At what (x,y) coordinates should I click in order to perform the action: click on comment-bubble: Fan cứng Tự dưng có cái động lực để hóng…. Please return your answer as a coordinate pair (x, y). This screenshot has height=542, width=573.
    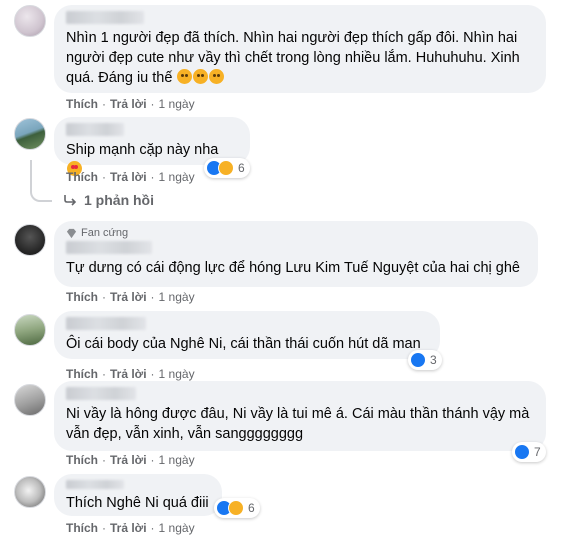
    Looking at the image, I should click on (296, 254).